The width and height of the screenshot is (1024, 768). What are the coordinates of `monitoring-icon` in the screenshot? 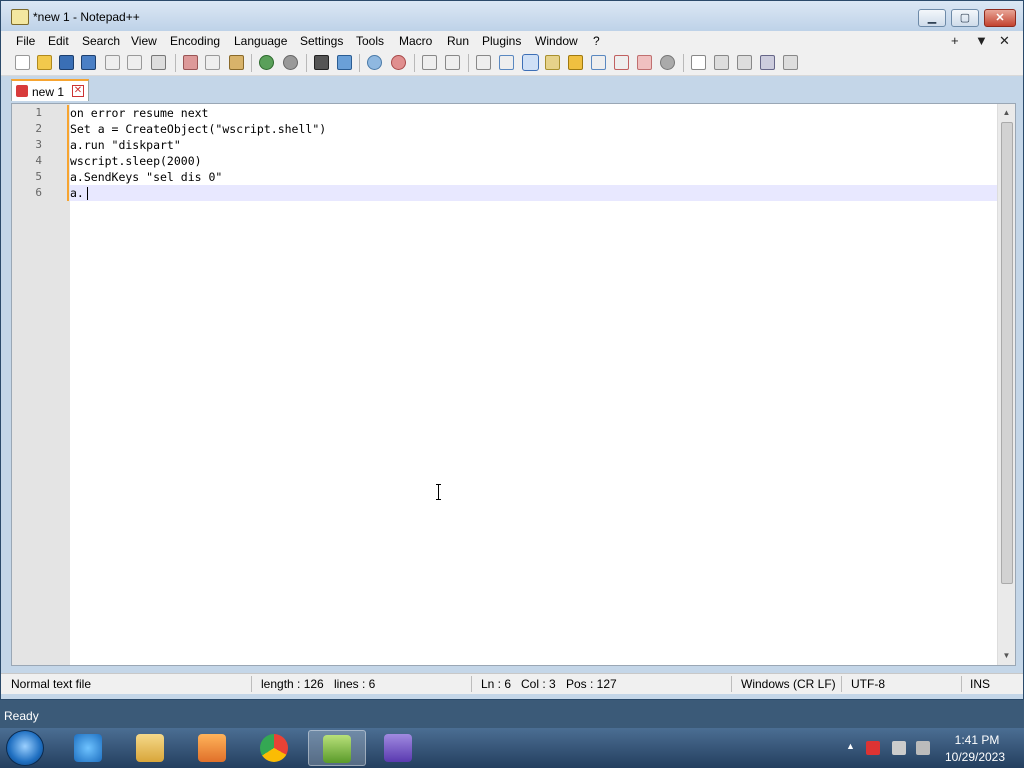 It's located at (644, 62).